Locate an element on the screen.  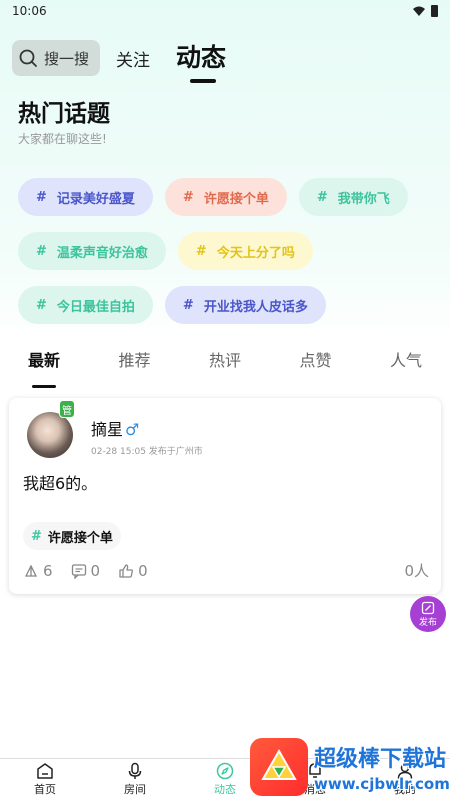
topic-tag: # 今天上分了吗 is located at coordinates (245, 251).